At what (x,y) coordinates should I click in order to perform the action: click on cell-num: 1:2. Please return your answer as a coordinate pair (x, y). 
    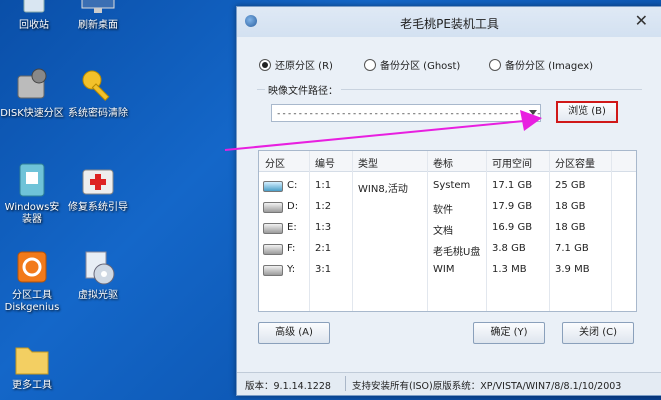
    Looking at the image, I should click on (323, 206).